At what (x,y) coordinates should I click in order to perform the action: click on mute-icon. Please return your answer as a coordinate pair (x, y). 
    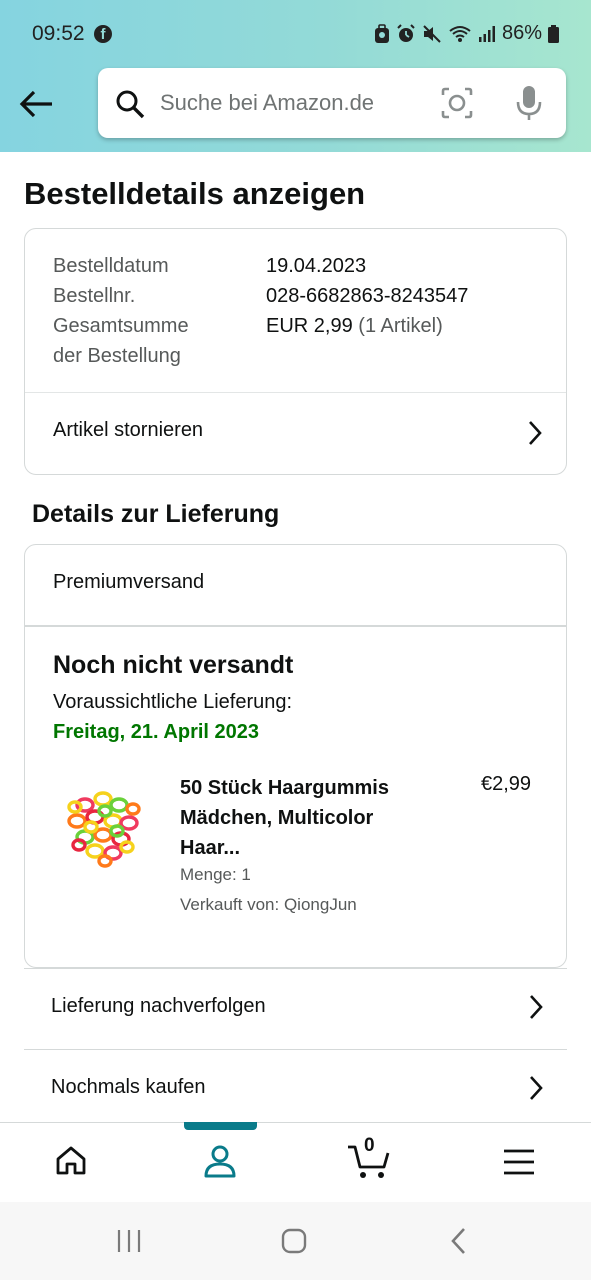
    Looking at the image, I should click on (432, 33).